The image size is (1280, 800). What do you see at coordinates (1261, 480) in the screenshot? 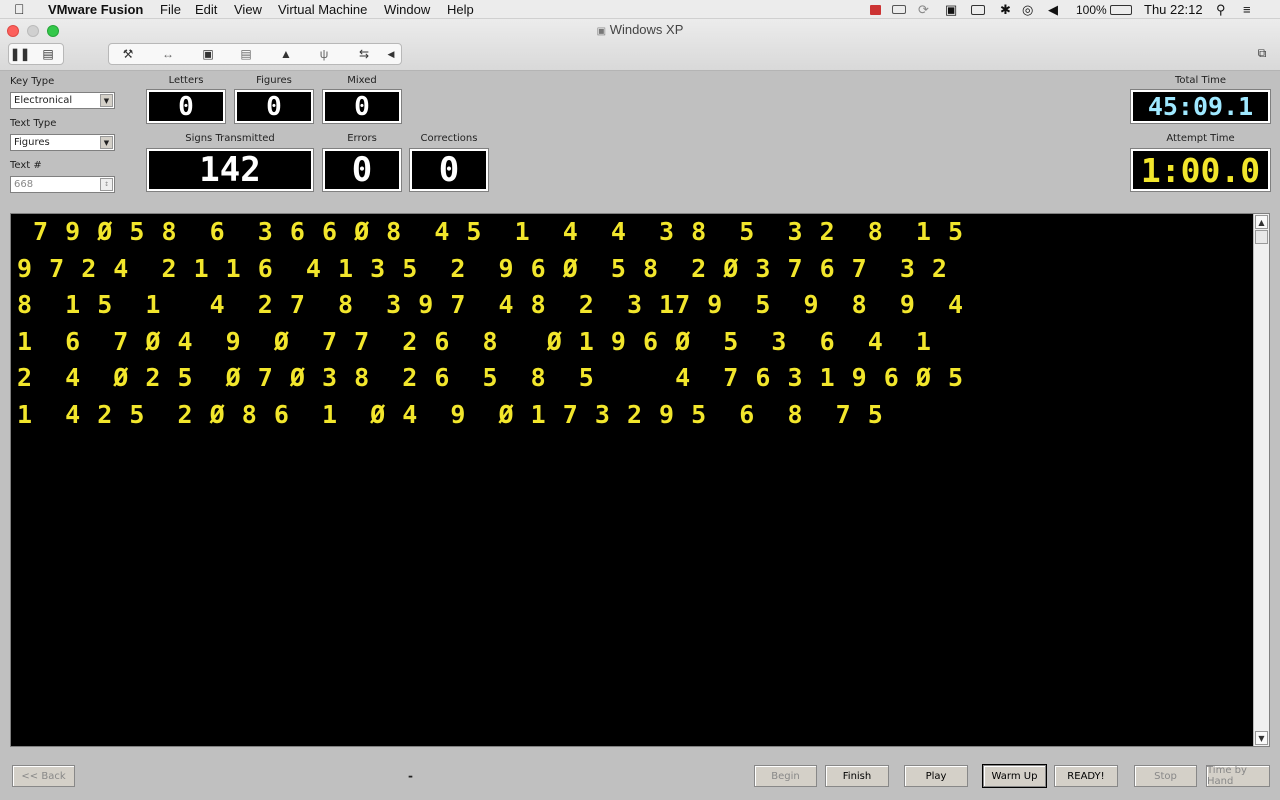
I see `vertical-scrollbar: ▲ ▼` at bounding box center [1261, 480].